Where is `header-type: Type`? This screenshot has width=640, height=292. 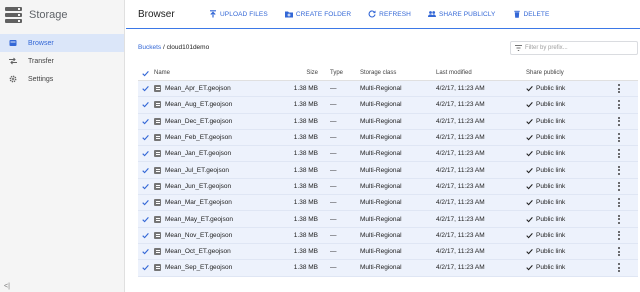
header-type: Type is located at coordinates (338, 73).